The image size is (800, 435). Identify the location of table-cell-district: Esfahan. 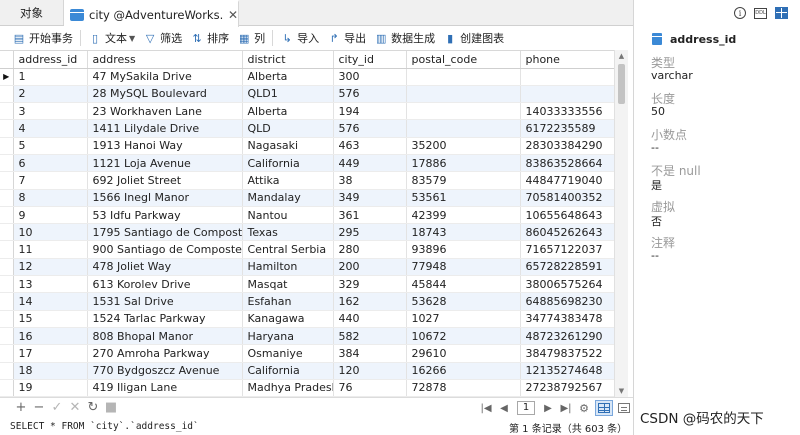
(288, 301).